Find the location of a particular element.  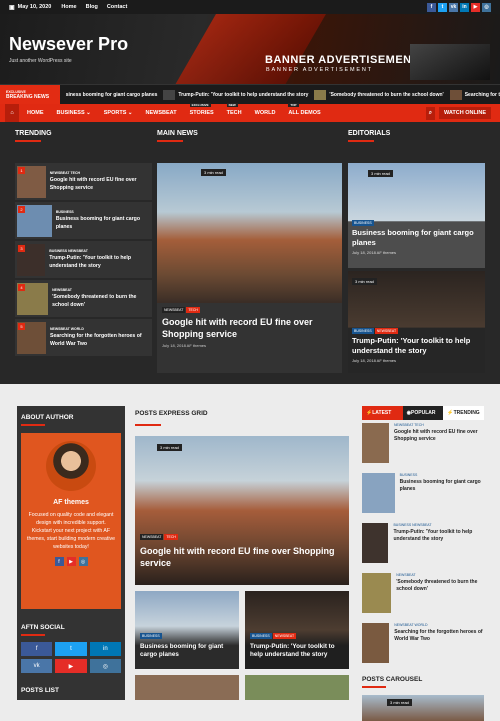

nav-item-home: HOME is located at coordinates (35, 113).